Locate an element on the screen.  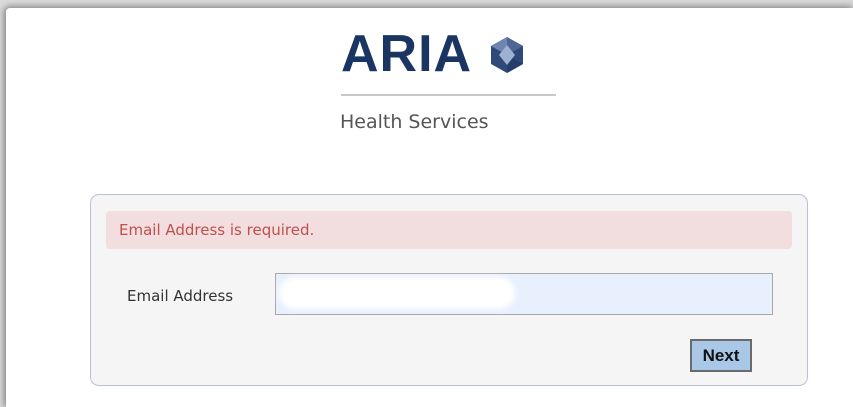
brand-tagline: Health Services is located at coordinates (414, 122).